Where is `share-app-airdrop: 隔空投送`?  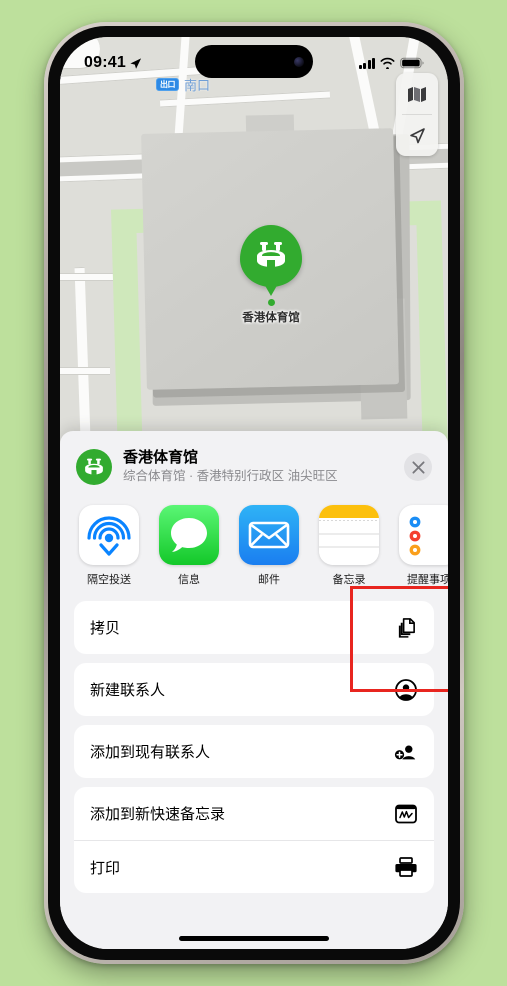
share-app-airdrop: 隔空投送 is located at coordinates (109, 546).